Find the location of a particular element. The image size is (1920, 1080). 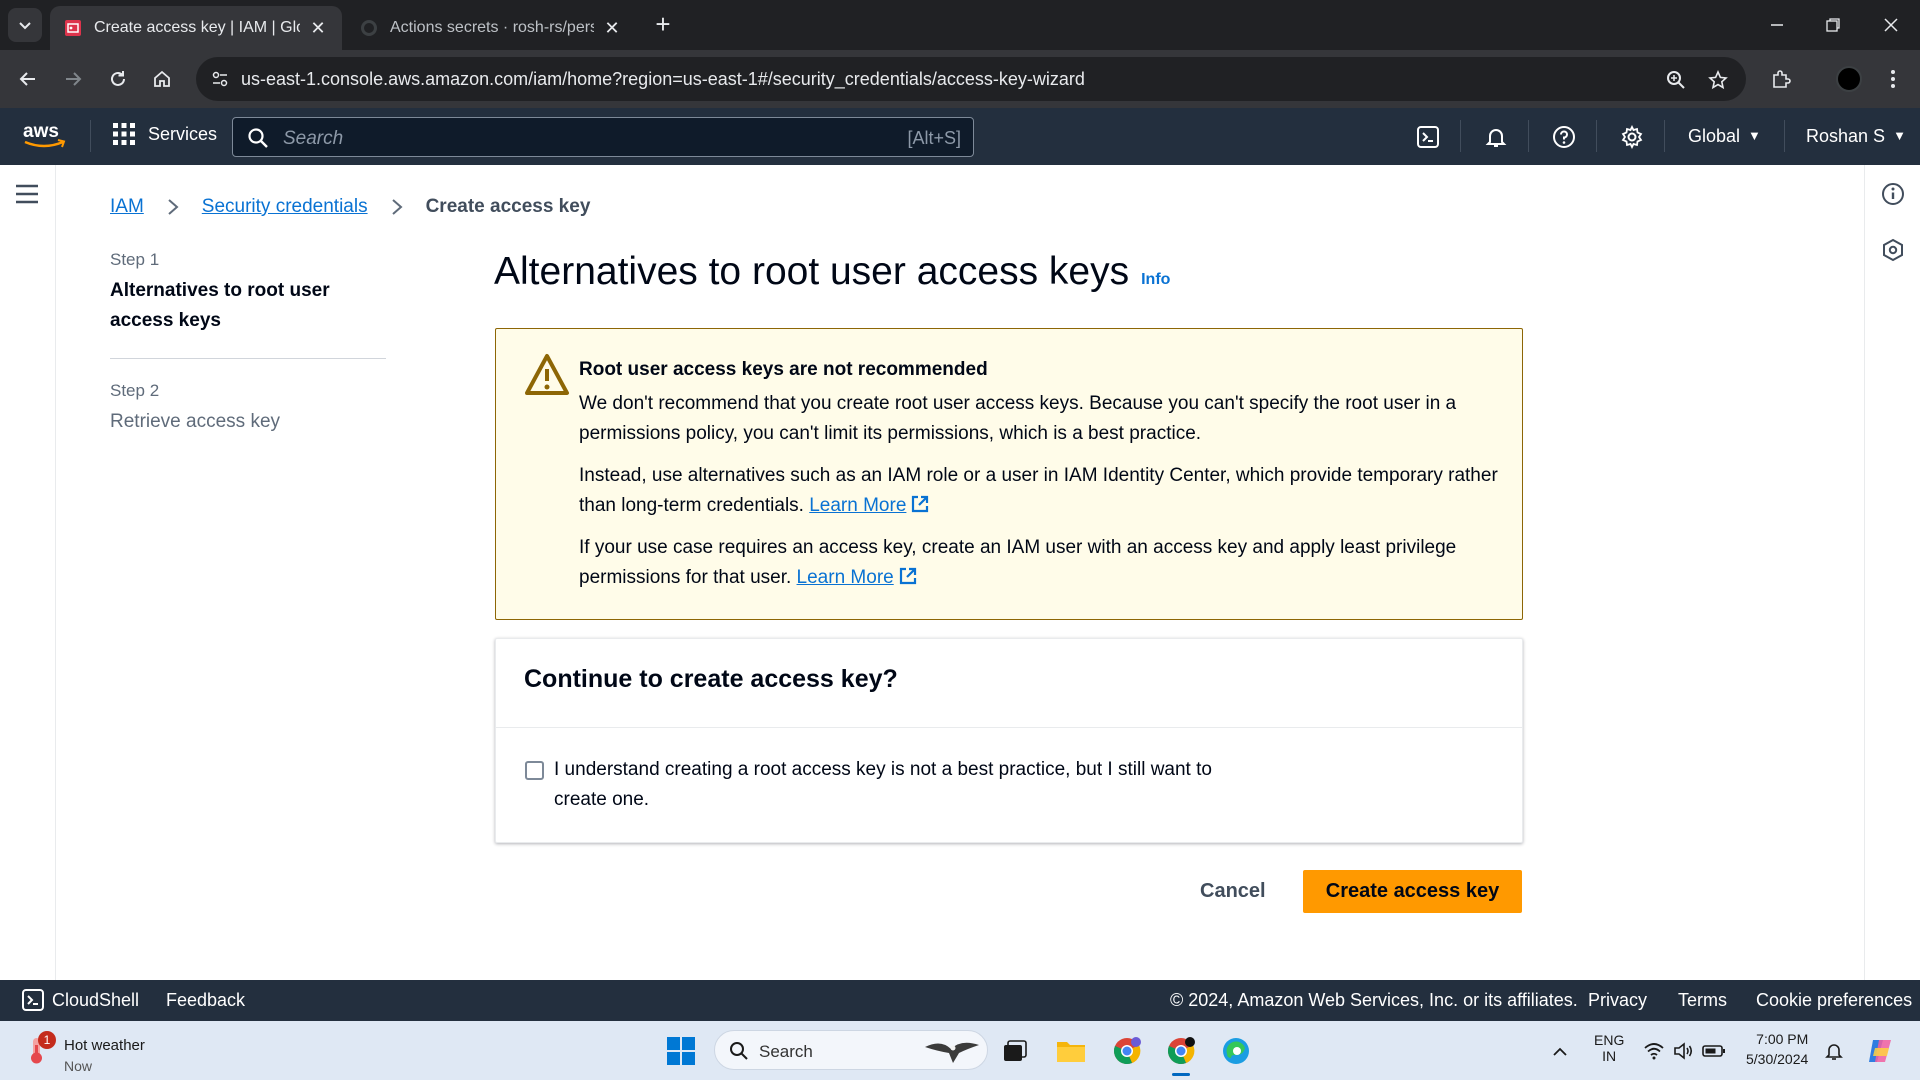

cloudshell-link: CloudShell is located at coordinates (95, 1000).